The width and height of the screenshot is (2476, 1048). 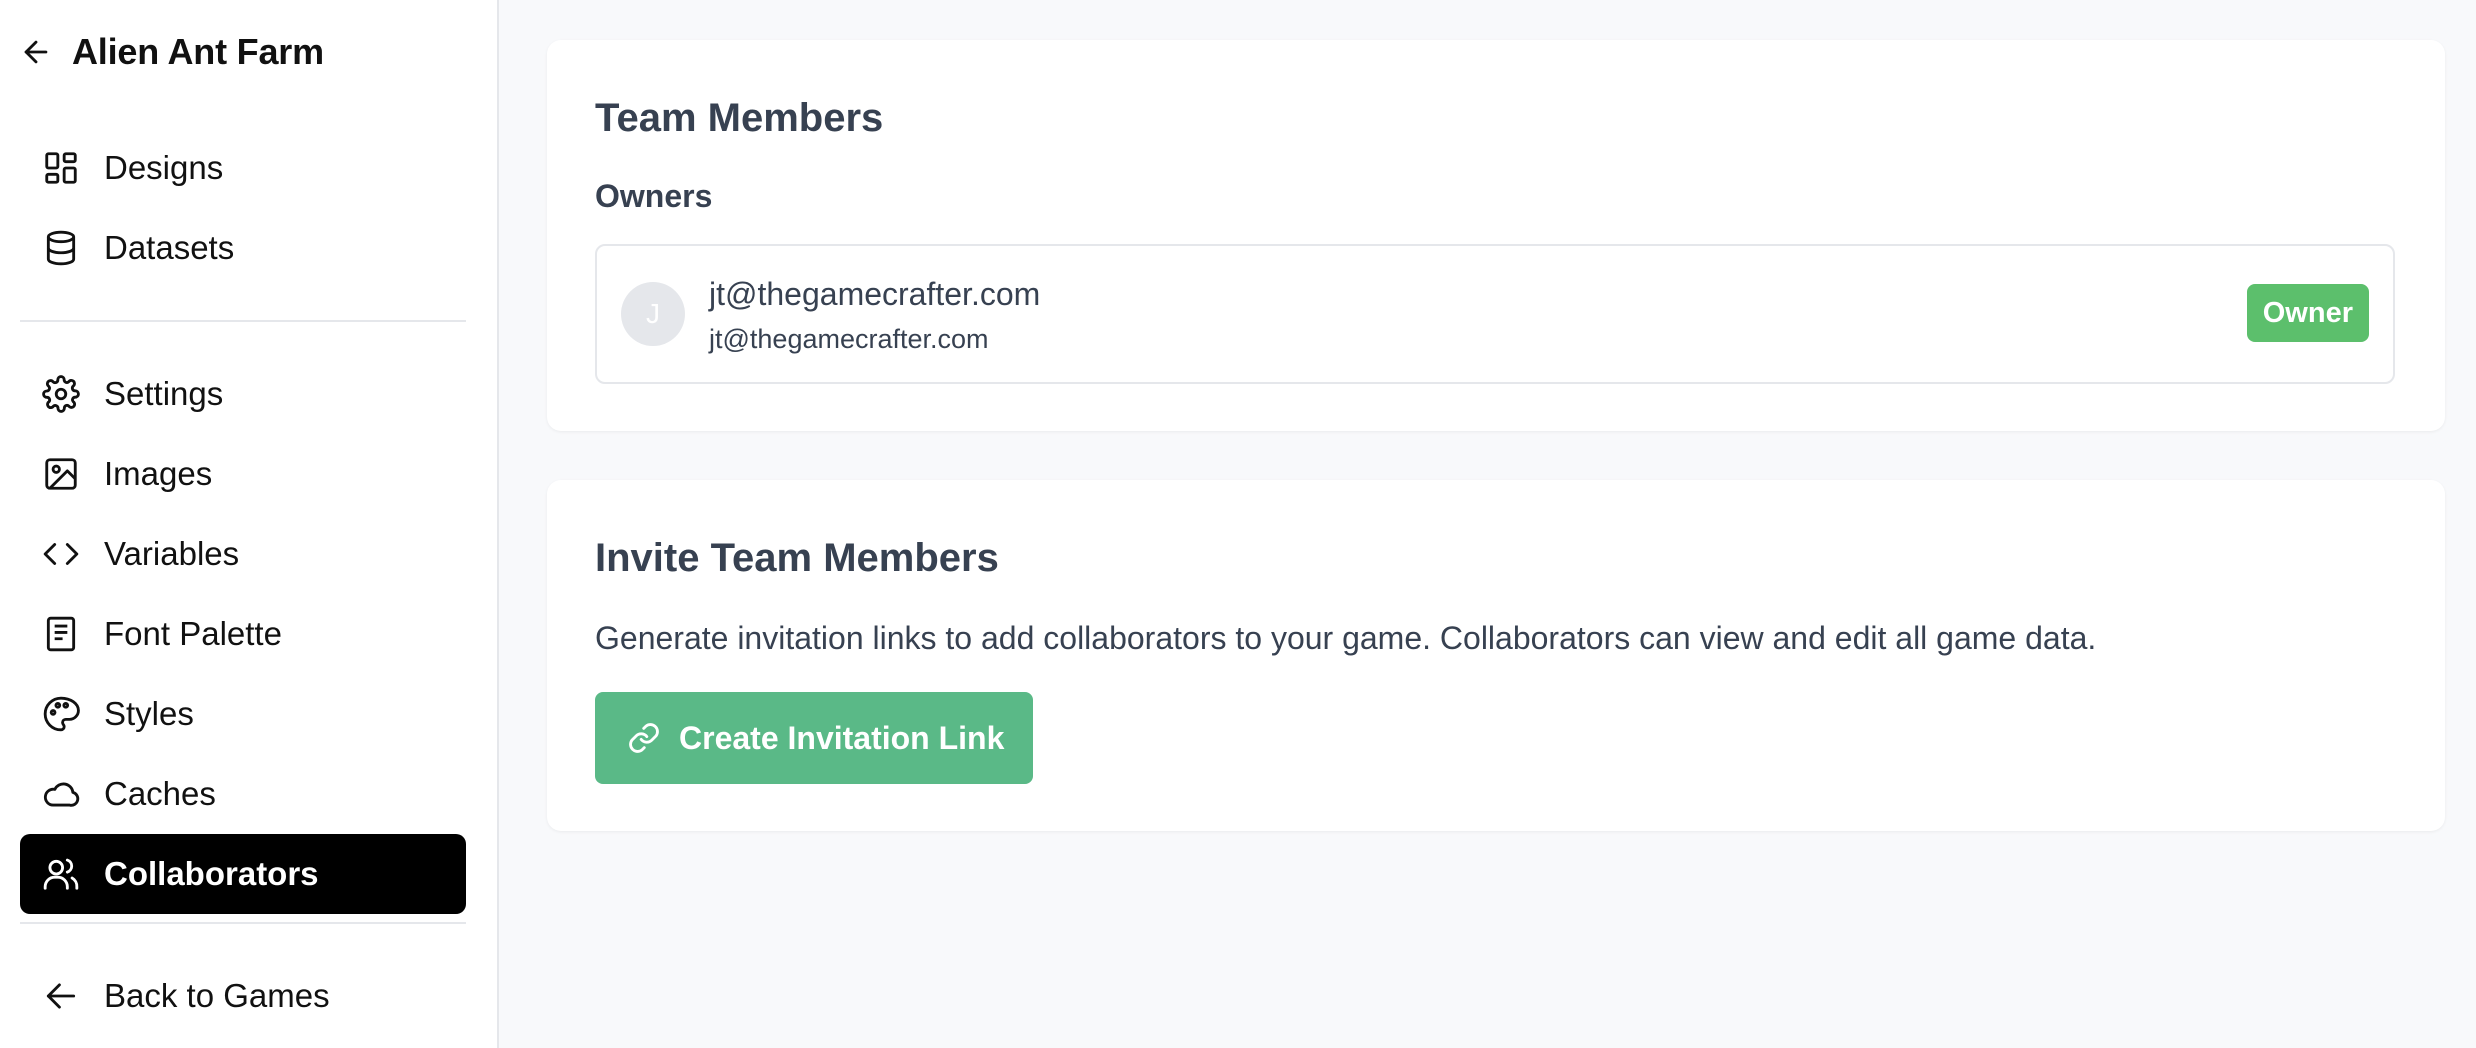 I want to click on nav-label: Font Palette, so click(x=193, y=633).